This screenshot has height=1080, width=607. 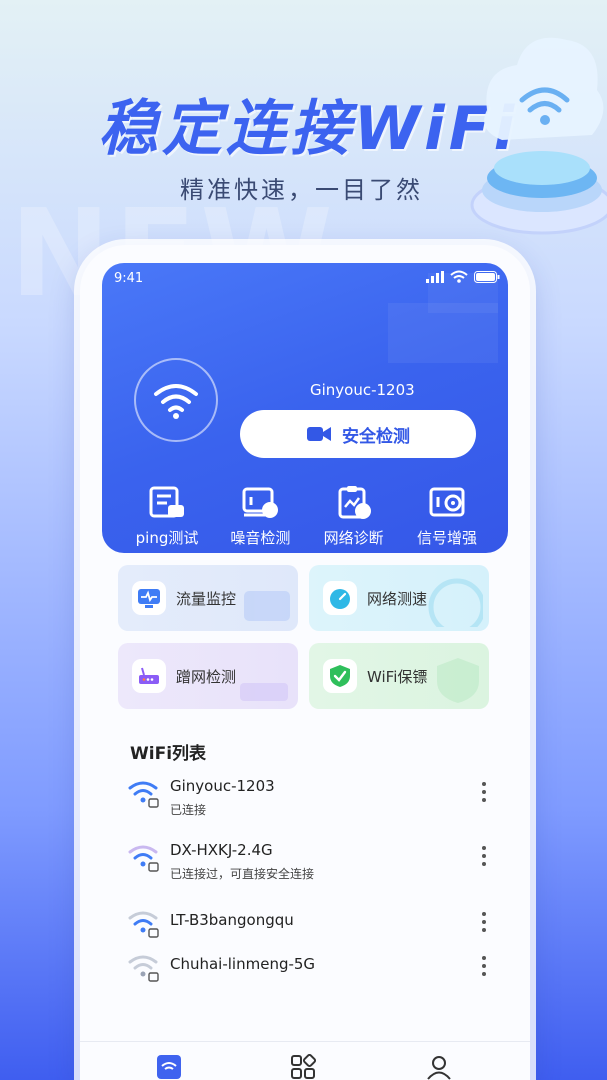 I want to click on wifi-status-indicator, so click(x=176, y=400).